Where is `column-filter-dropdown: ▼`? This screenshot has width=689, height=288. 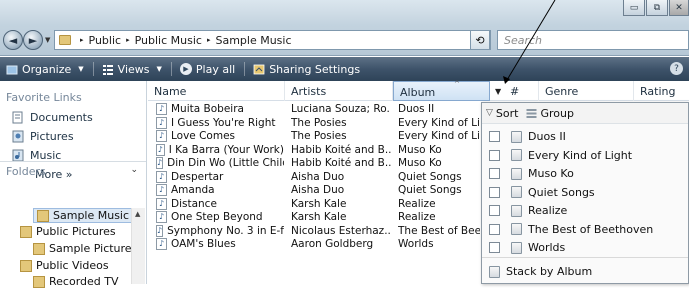 column-filter-dropdown: ▼ is located at coordinates (498, 91).